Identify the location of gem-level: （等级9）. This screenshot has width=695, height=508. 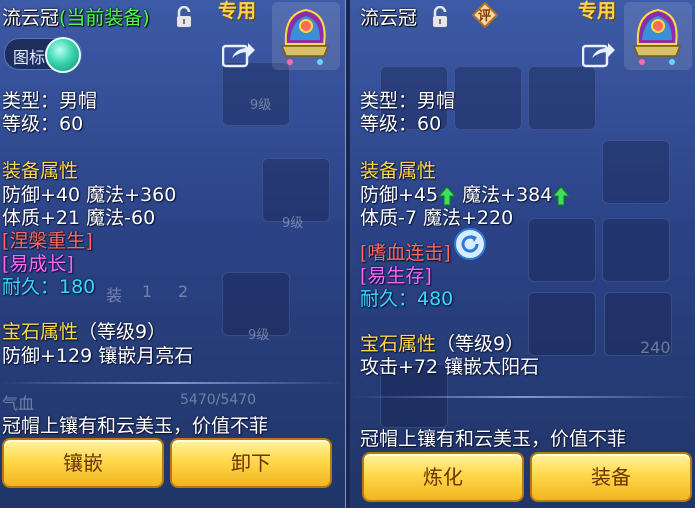
(122, 332).